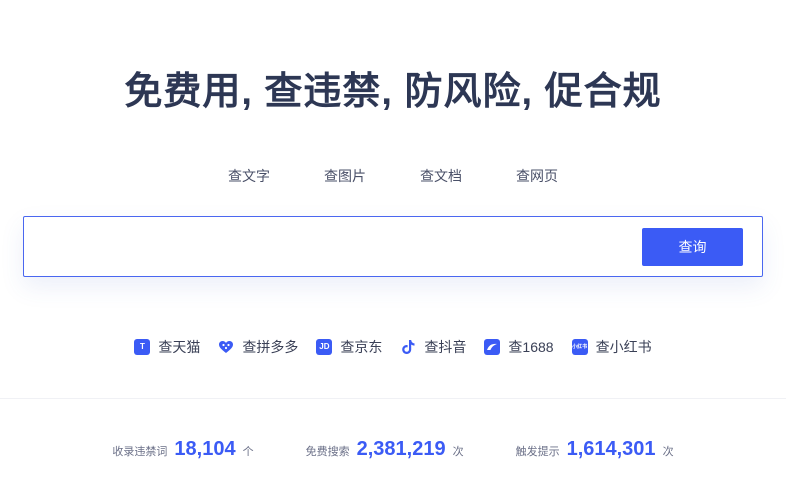 This screenshot has width=786, height=497. What do you see at coordinates (345, 176) in the screenshot?
I see `tab-image: 查图片` at bounding box center [345, 176].